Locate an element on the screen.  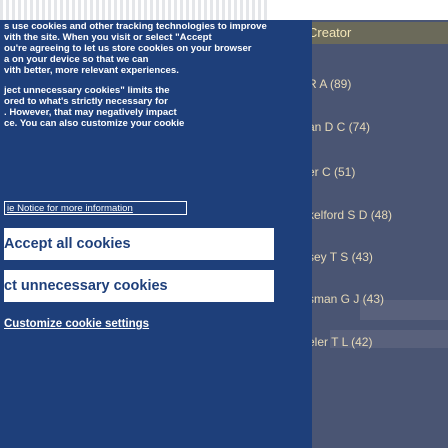
accept-all-cookies-button: Accept all cookies is located at coordinates (139, 244).